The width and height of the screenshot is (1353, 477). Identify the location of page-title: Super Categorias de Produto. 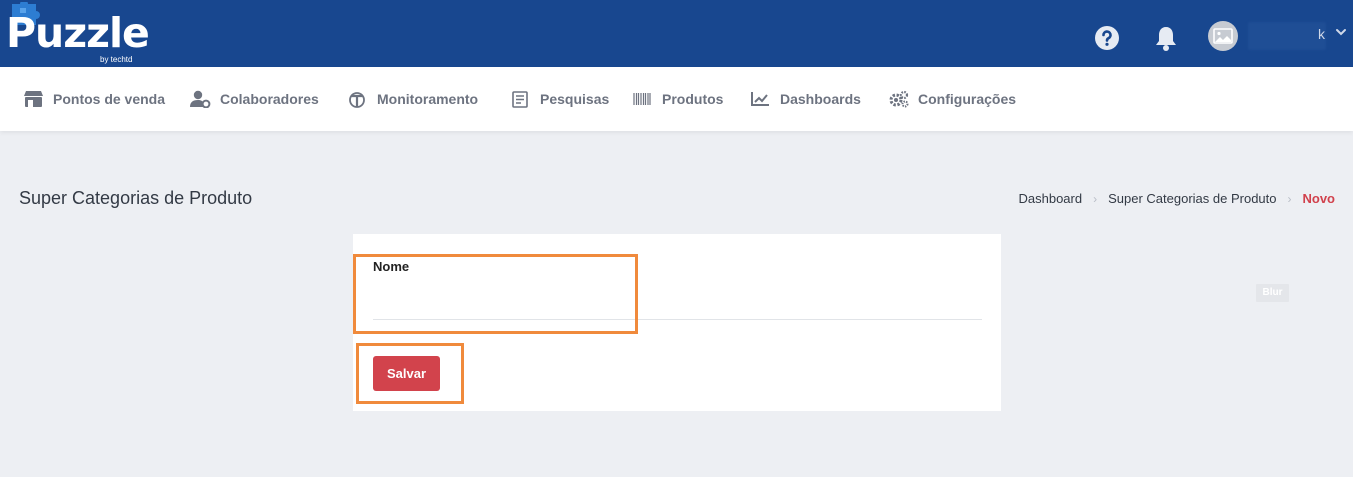
(136, 198).